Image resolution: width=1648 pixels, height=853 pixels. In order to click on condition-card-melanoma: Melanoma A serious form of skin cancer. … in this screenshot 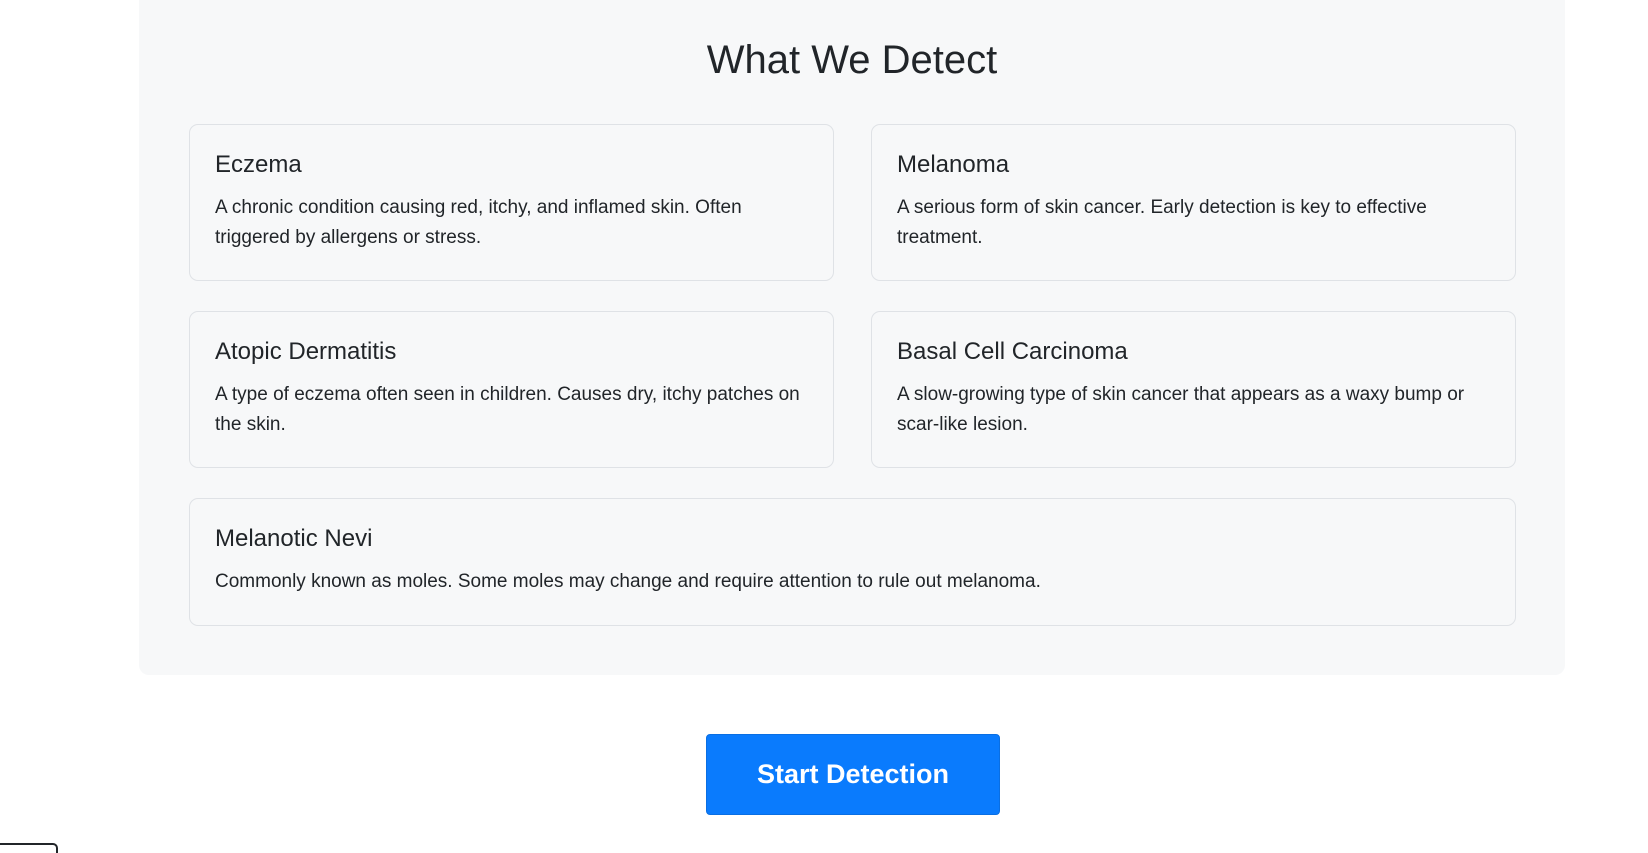, I will do `click(1193, 202)`.